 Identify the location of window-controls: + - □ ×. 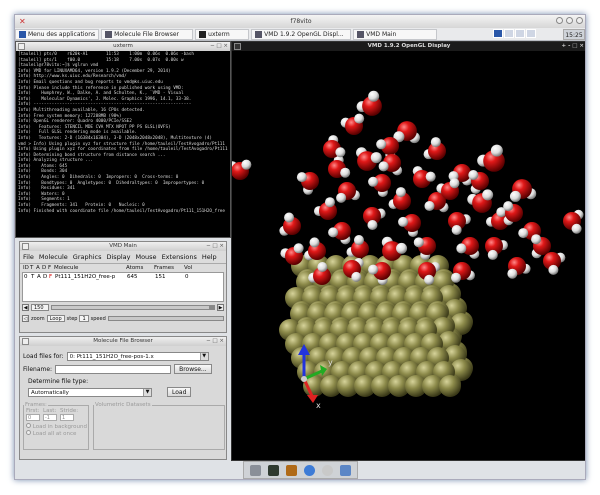
(573, 46).